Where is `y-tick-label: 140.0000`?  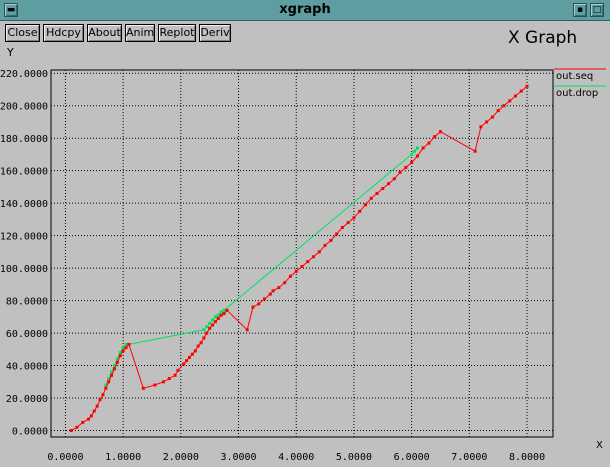 y-tick-label: 140.0000 is located at coordinates (24, 204).